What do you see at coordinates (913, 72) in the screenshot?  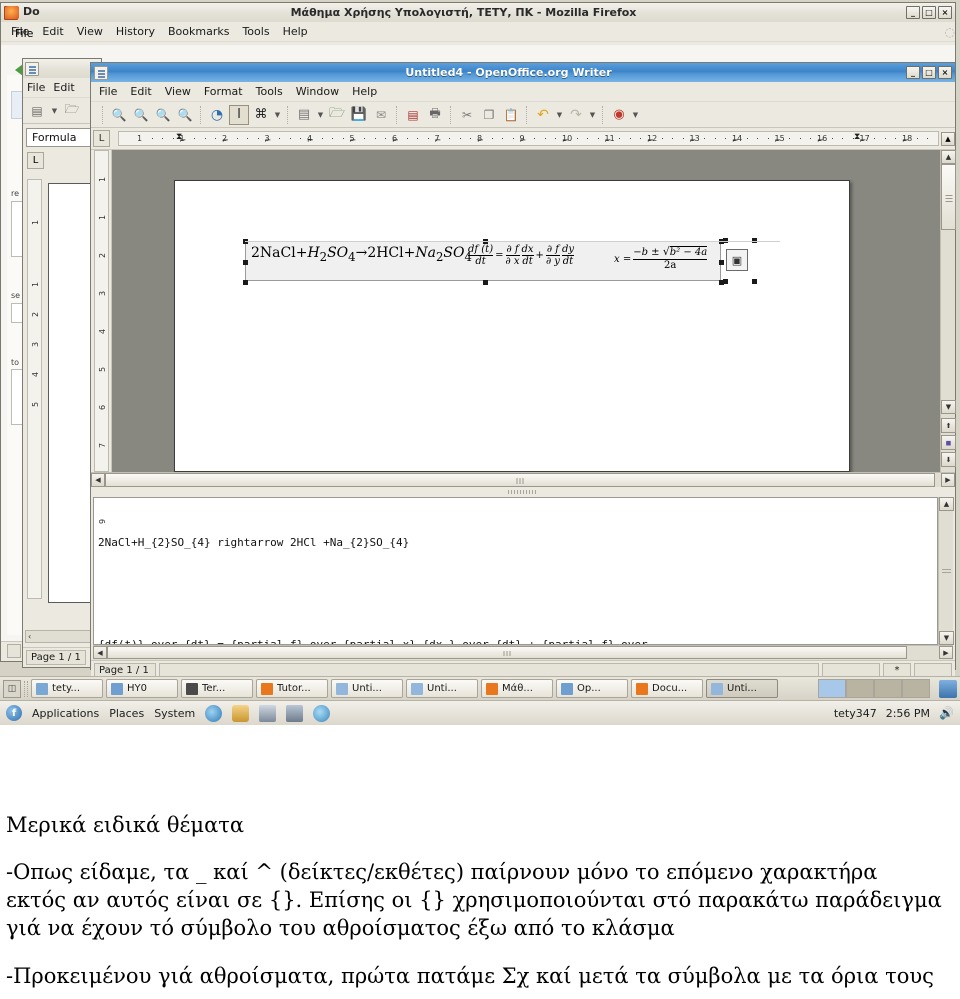 I see `writer-minimize-button: _` at bounding box center [913, 72].